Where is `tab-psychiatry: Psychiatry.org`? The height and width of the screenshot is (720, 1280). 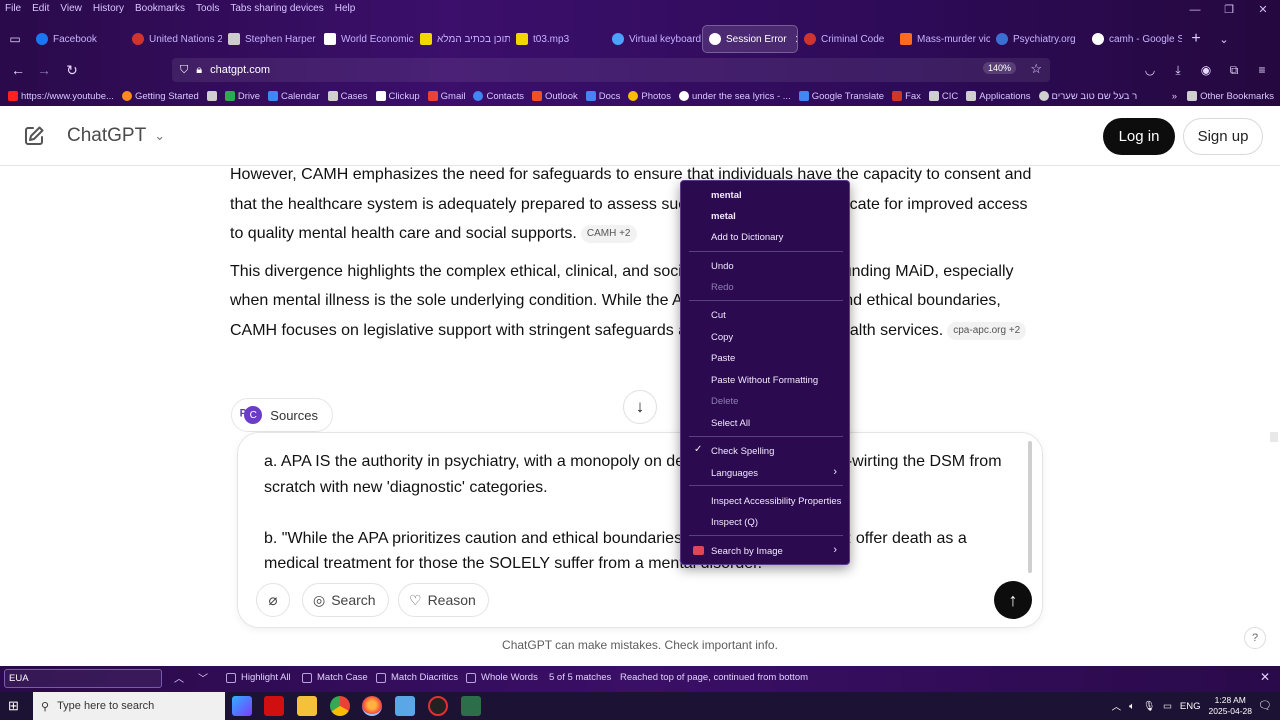 tab-psychiatry: Psychiatry.org is located at coordinates (1038, 39).